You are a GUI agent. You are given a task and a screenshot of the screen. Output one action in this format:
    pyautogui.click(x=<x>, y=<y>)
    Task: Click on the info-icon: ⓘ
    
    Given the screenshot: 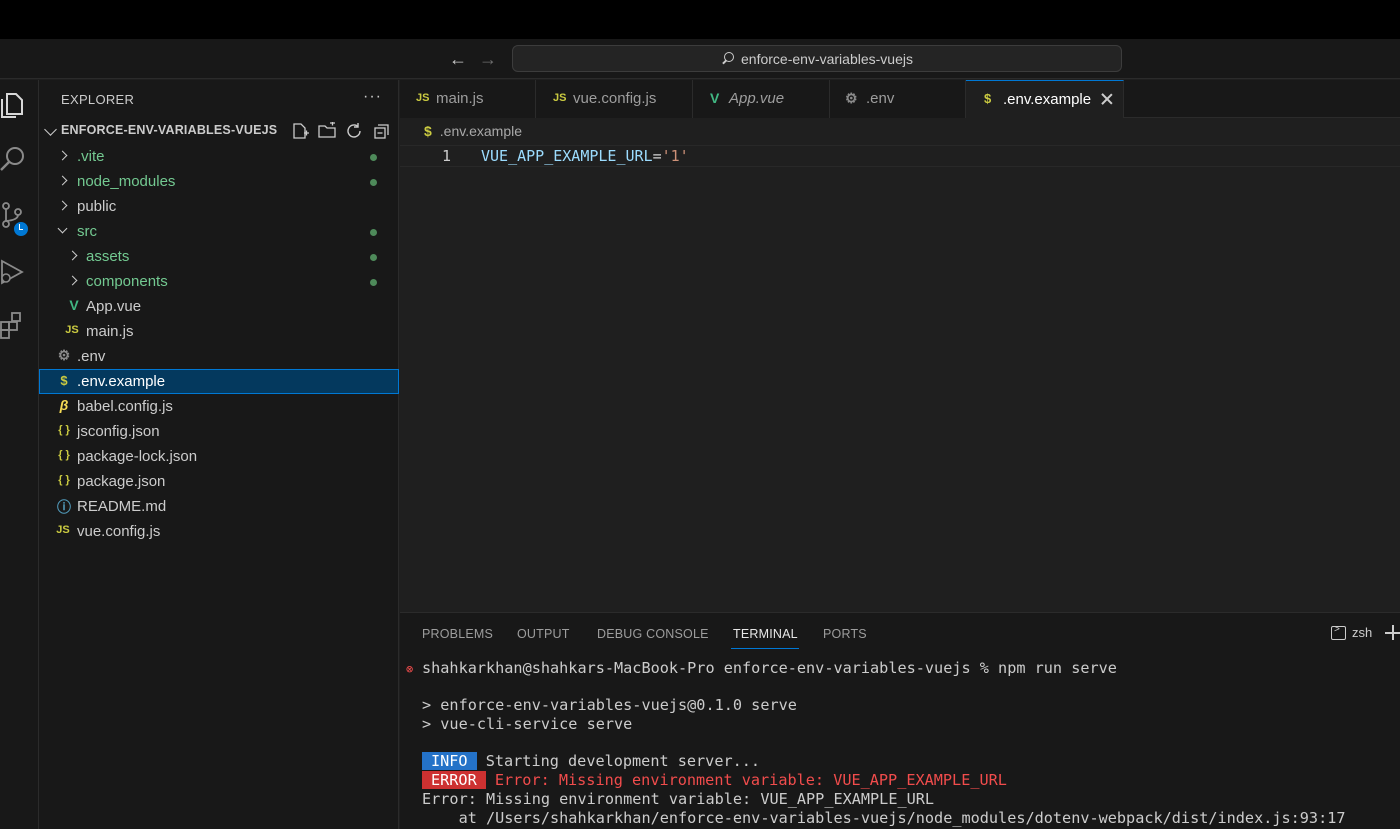 What is the action you would take?
    pyautogui.click(x=64, y=507)
    